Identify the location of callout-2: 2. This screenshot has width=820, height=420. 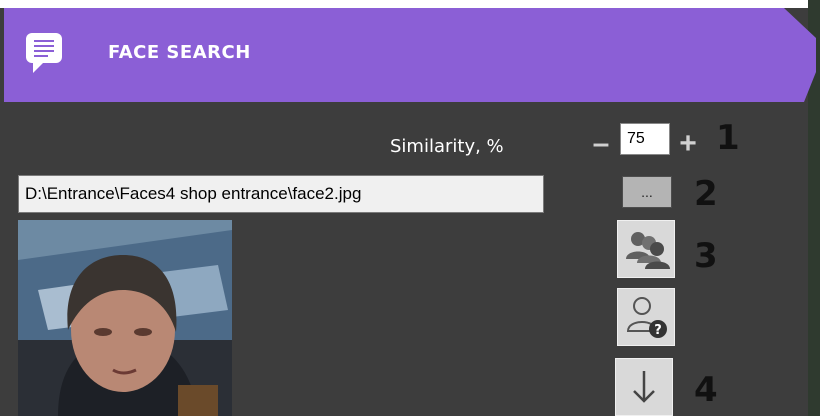
(706, 194).